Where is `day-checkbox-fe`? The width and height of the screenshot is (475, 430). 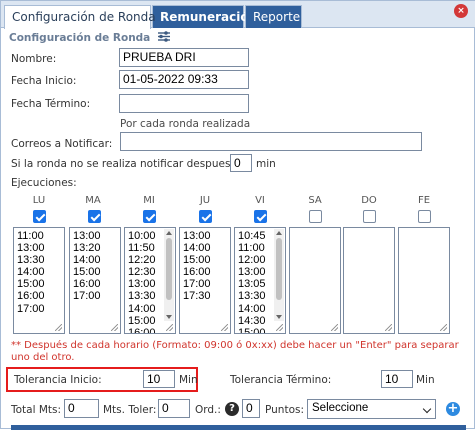 day-checkbox-fe is located at coordinates (424, 216).